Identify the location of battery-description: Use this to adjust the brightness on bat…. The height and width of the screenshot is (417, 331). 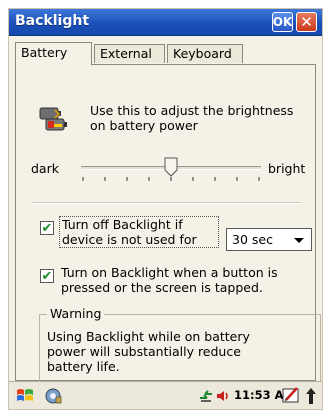
(192, 118).